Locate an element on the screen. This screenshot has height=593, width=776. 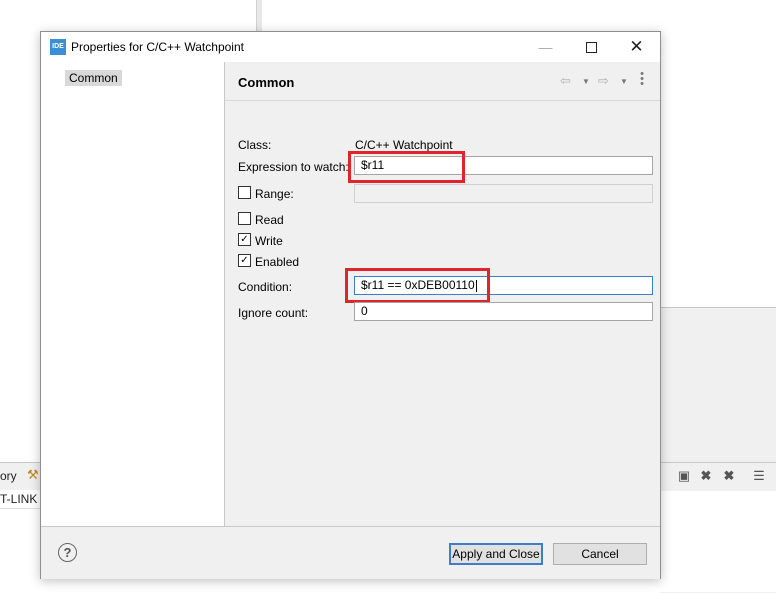
apply-and-close-button: Apply and Close is located at coordinates (496, 554).